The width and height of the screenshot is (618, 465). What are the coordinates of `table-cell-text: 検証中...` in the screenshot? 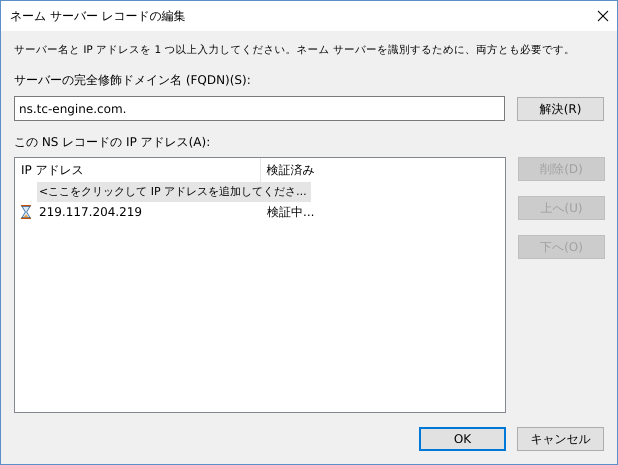 It's located at (290, 212).